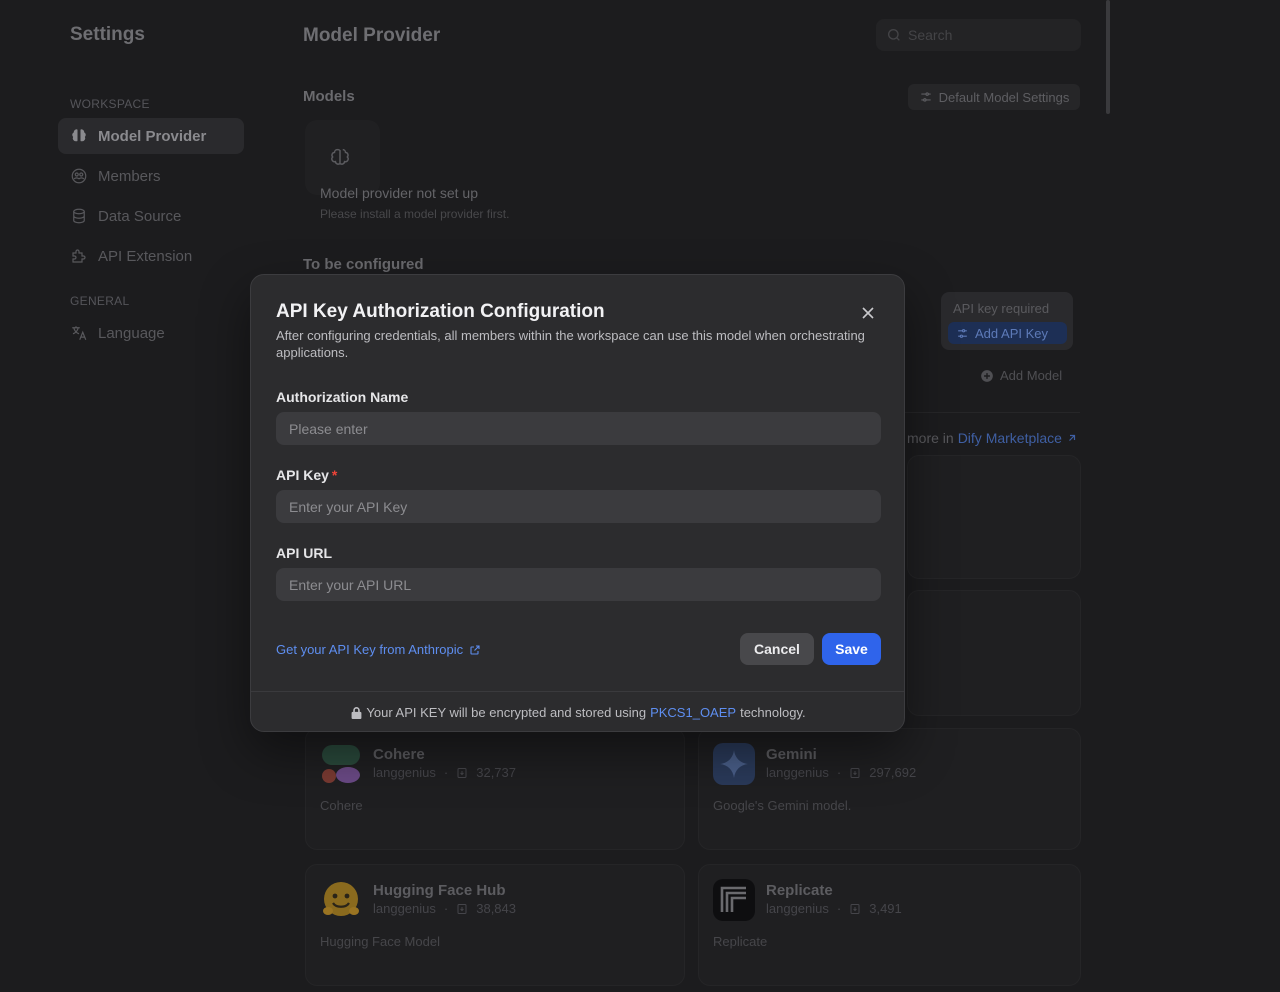 The image size is (1280, 992). Describe the element at coordinates (363, 264) in the screenshot. I see `to-be-configured-title: To be configured` at that location.